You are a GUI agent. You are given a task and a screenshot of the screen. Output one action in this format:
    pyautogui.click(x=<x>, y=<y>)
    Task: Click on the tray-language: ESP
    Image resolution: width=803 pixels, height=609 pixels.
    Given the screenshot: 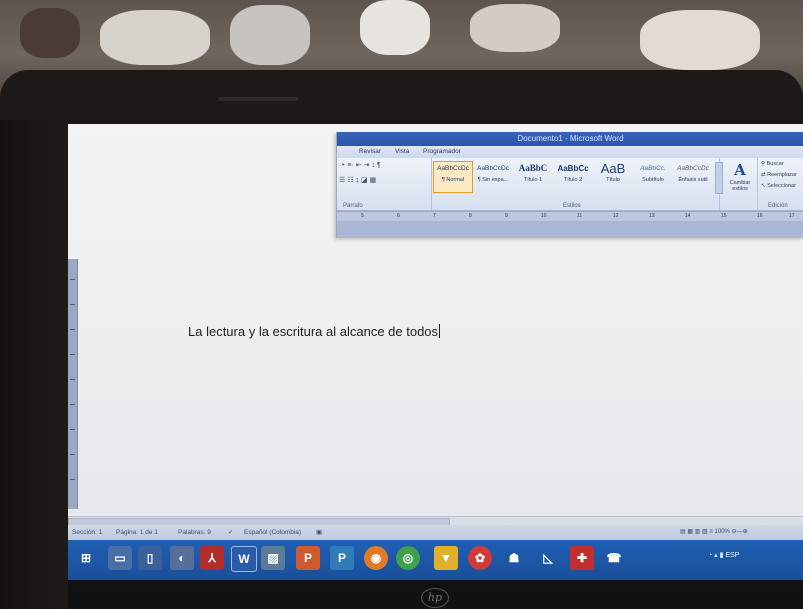 What is the action you would take?
    pyautogui.click(x=732, y=555)
    